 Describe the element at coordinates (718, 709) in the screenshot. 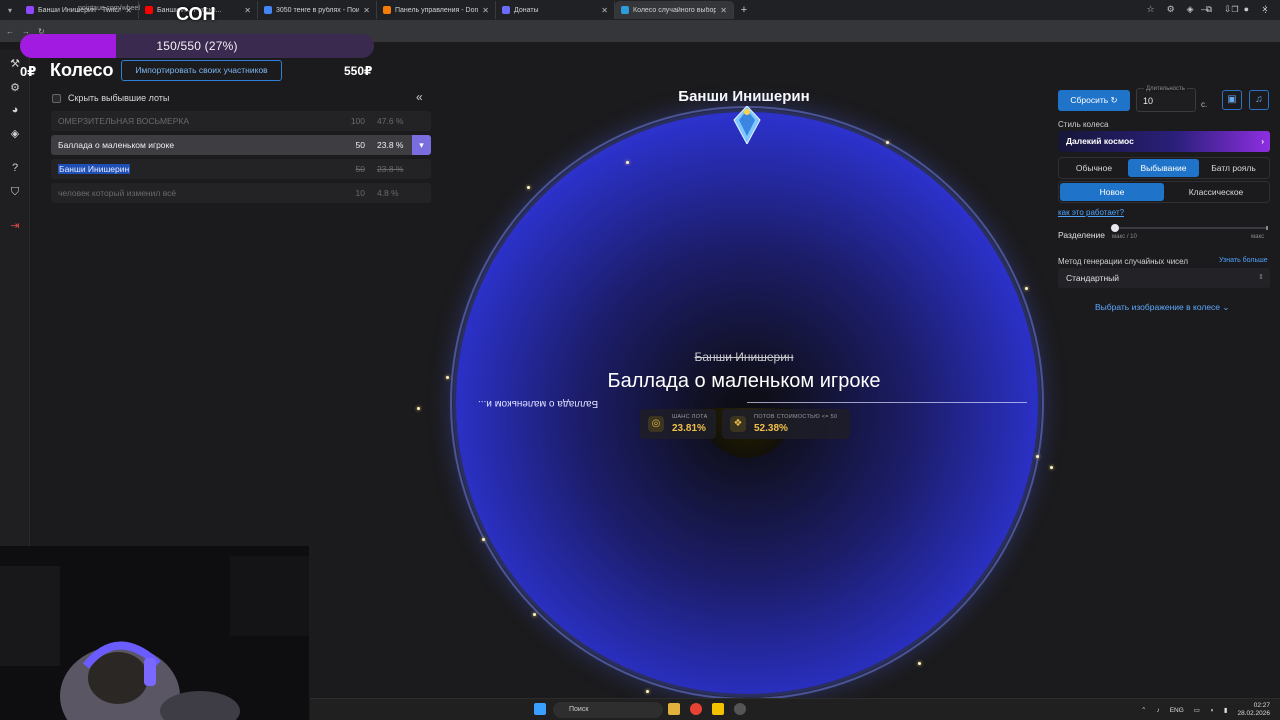

I see `app-icon` at that location.